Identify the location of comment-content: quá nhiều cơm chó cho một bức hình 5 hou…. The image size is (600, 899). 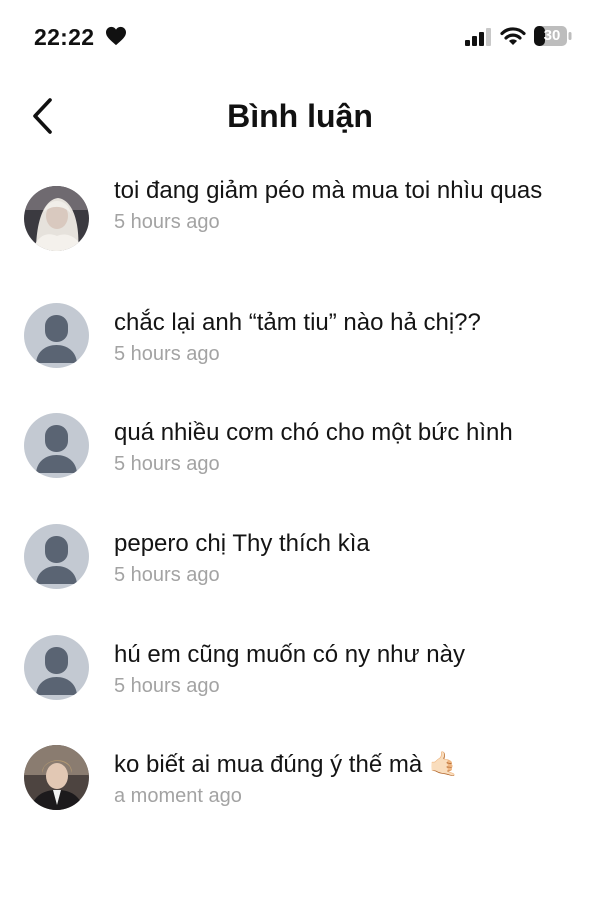
(344, 447).